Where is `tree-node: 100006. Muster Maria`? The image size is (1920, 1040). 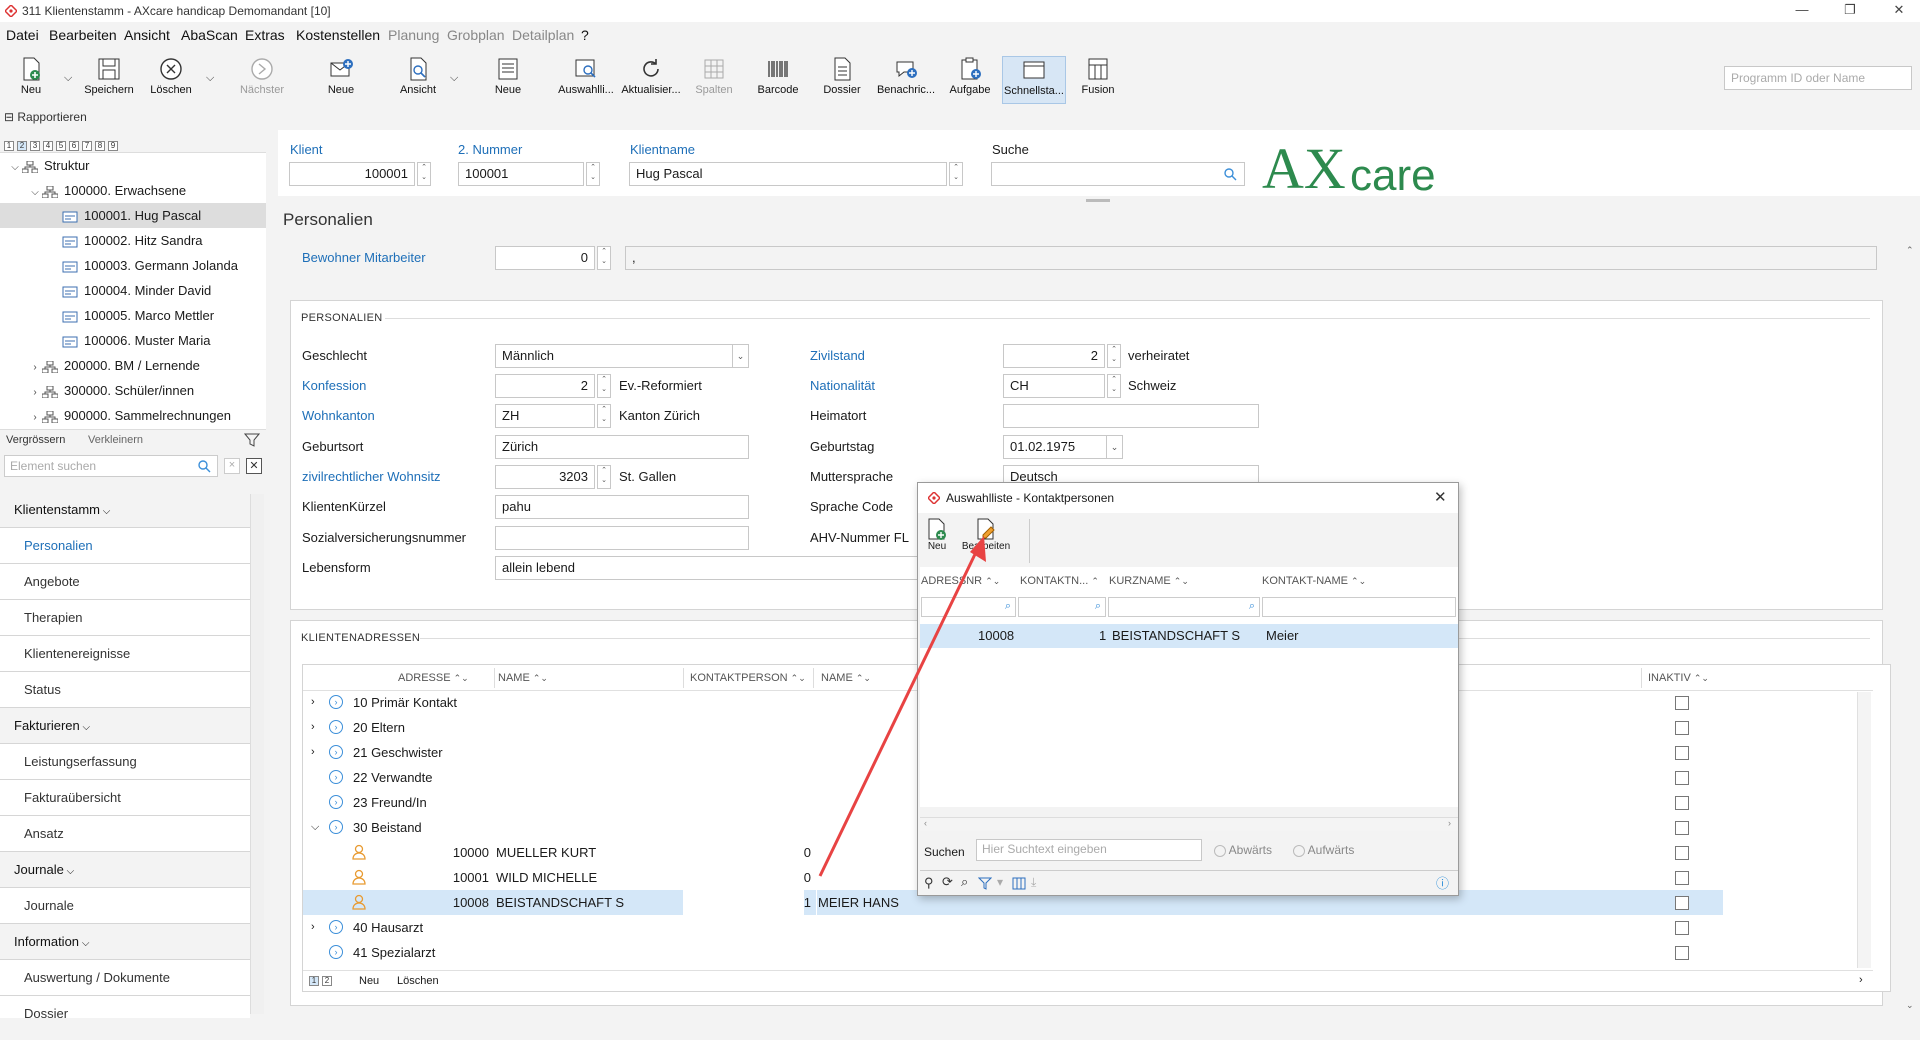
tree-node: 100006. Muster Maria is located at coordinates (133, 340).